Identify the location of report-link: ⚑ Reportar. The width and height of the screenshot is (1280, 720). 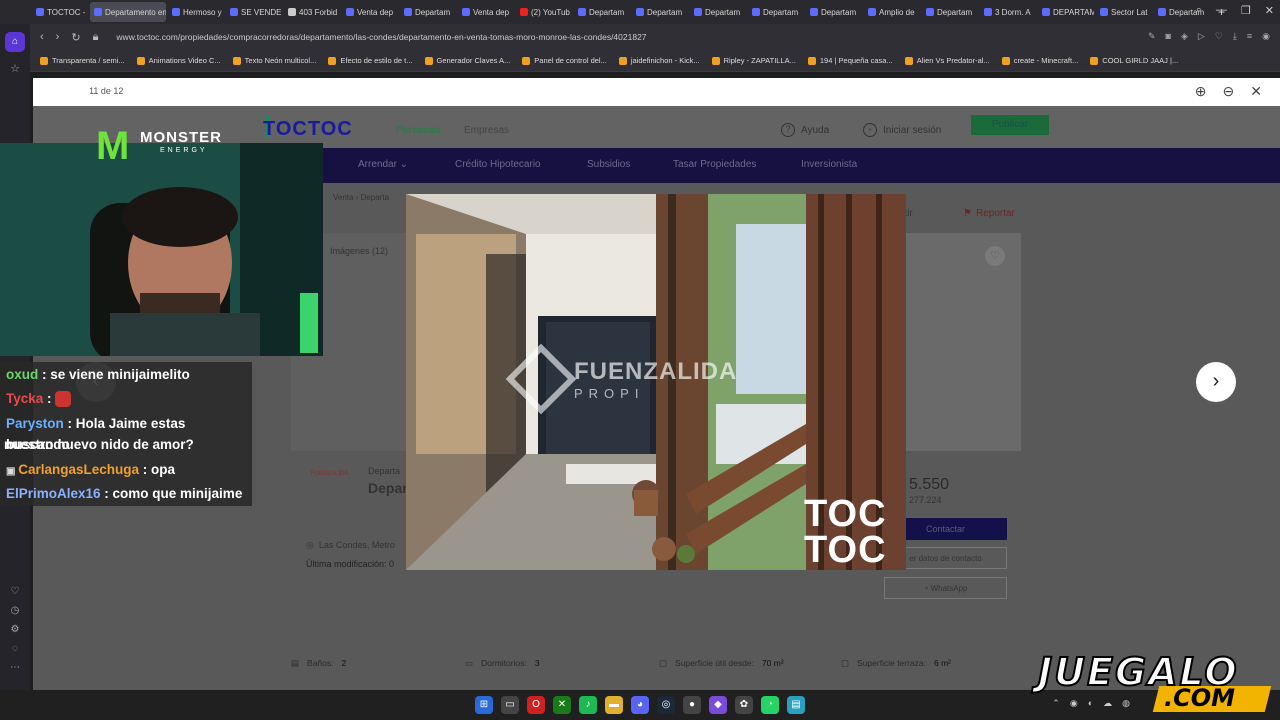
(989, 213).